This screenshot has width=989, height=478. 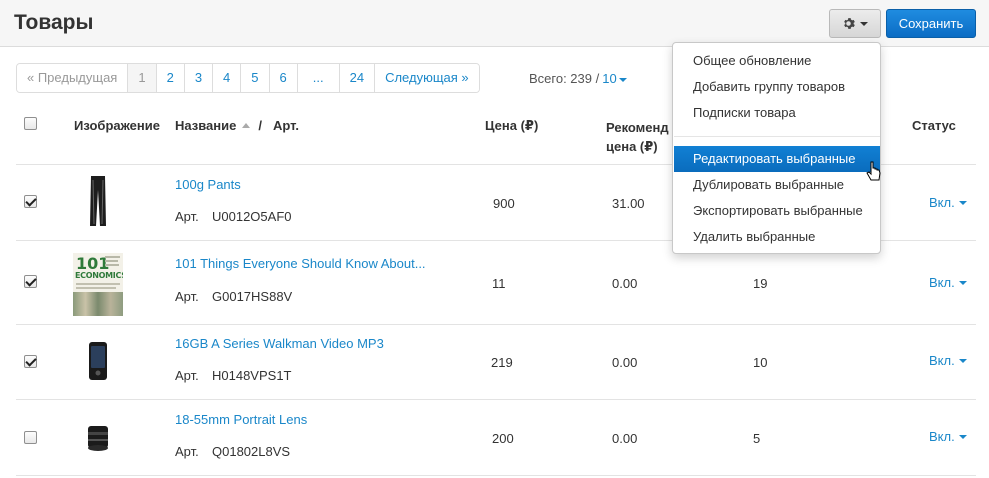 I want to click on product-name-link: 100g Pants, so click(x=208, y=184).